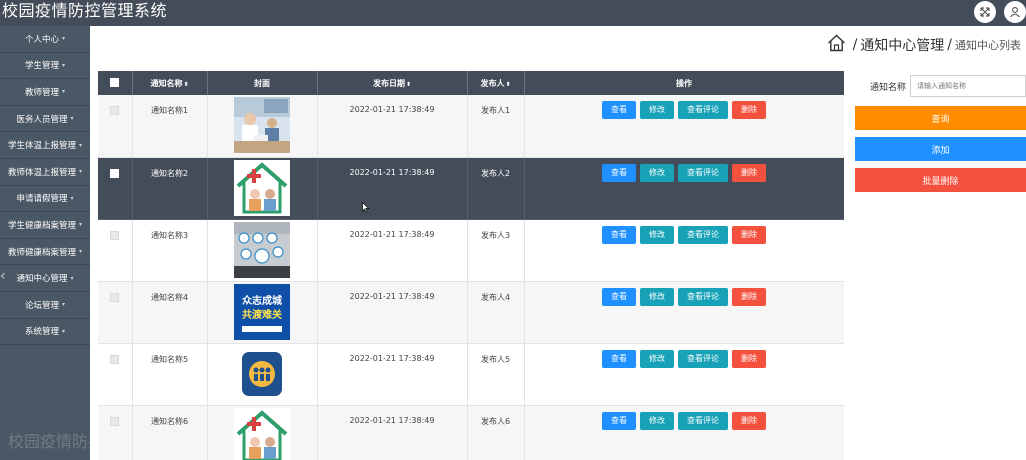 The image size is (1026, 460). Describe the element at coordinates (45, 119) in the screenshot. I see `sidebar-item-medical-staff: 医务人员管理 ▾` at that location.